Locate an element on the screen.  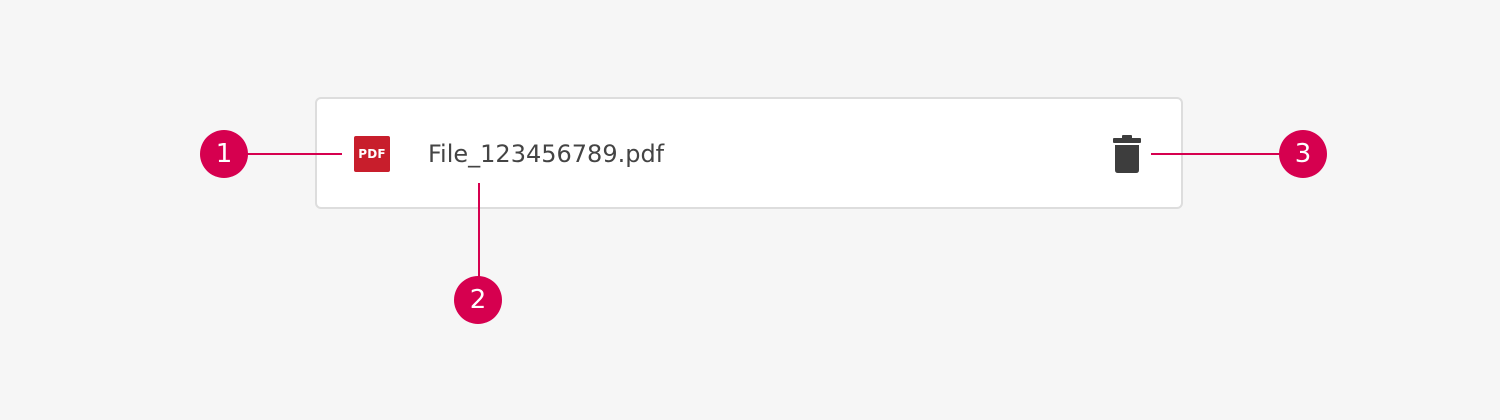
callout-marker-3: 3 is located at coordinates (1303, 154).